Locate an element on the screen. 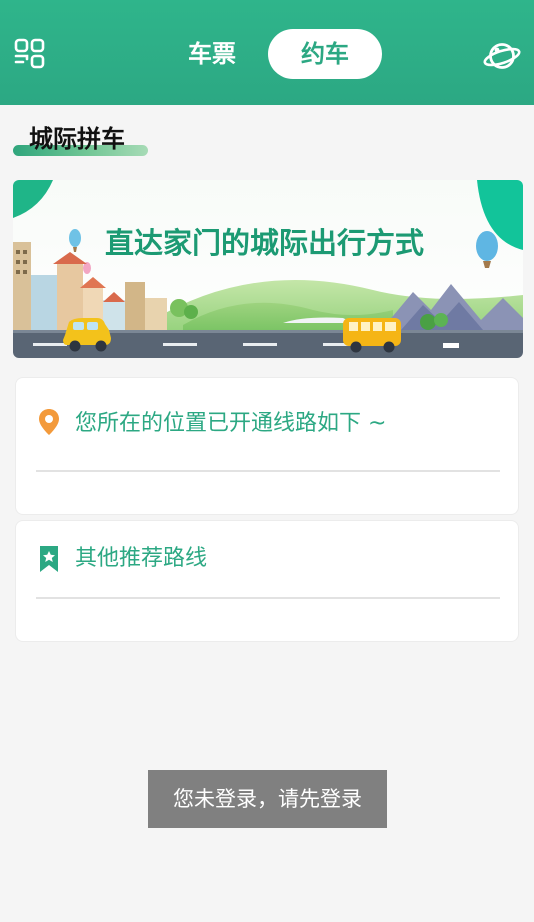  tab-booking: 约车 is located at coordinates (325, 54).